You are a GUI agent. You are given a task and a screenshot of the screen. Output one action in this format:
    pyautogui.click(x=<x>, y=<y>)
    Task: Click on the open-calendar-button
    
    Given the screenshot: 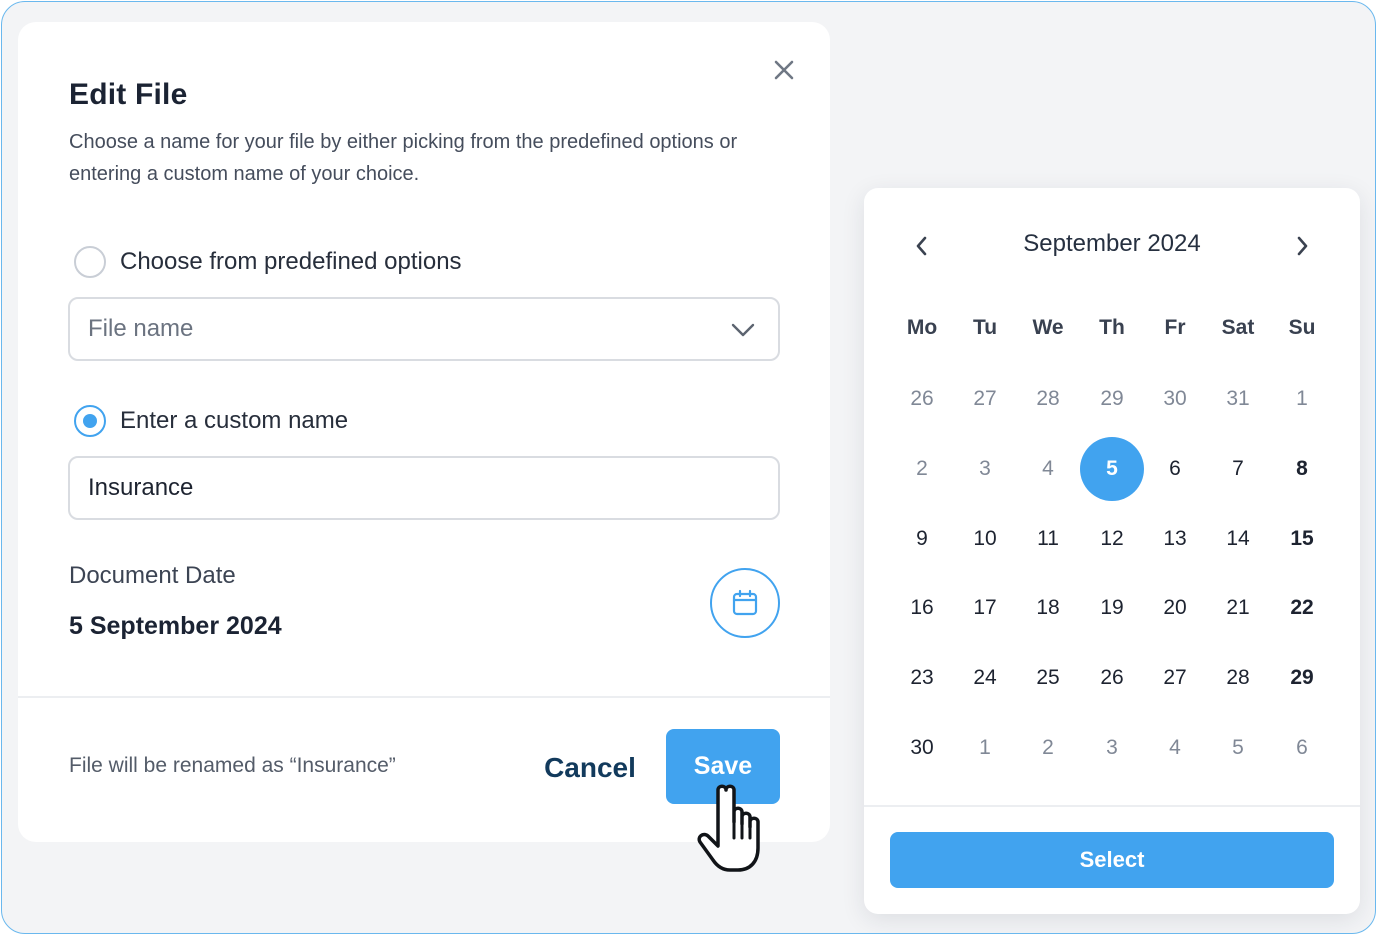 What is the action you would take?
    pyautogui.click(x=745, y=603)
    